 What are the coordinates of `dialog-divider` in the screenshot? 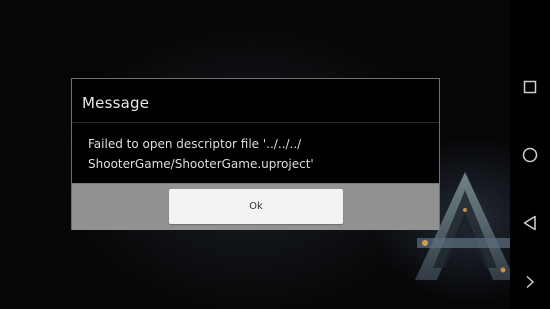 It's located at (255, 122).